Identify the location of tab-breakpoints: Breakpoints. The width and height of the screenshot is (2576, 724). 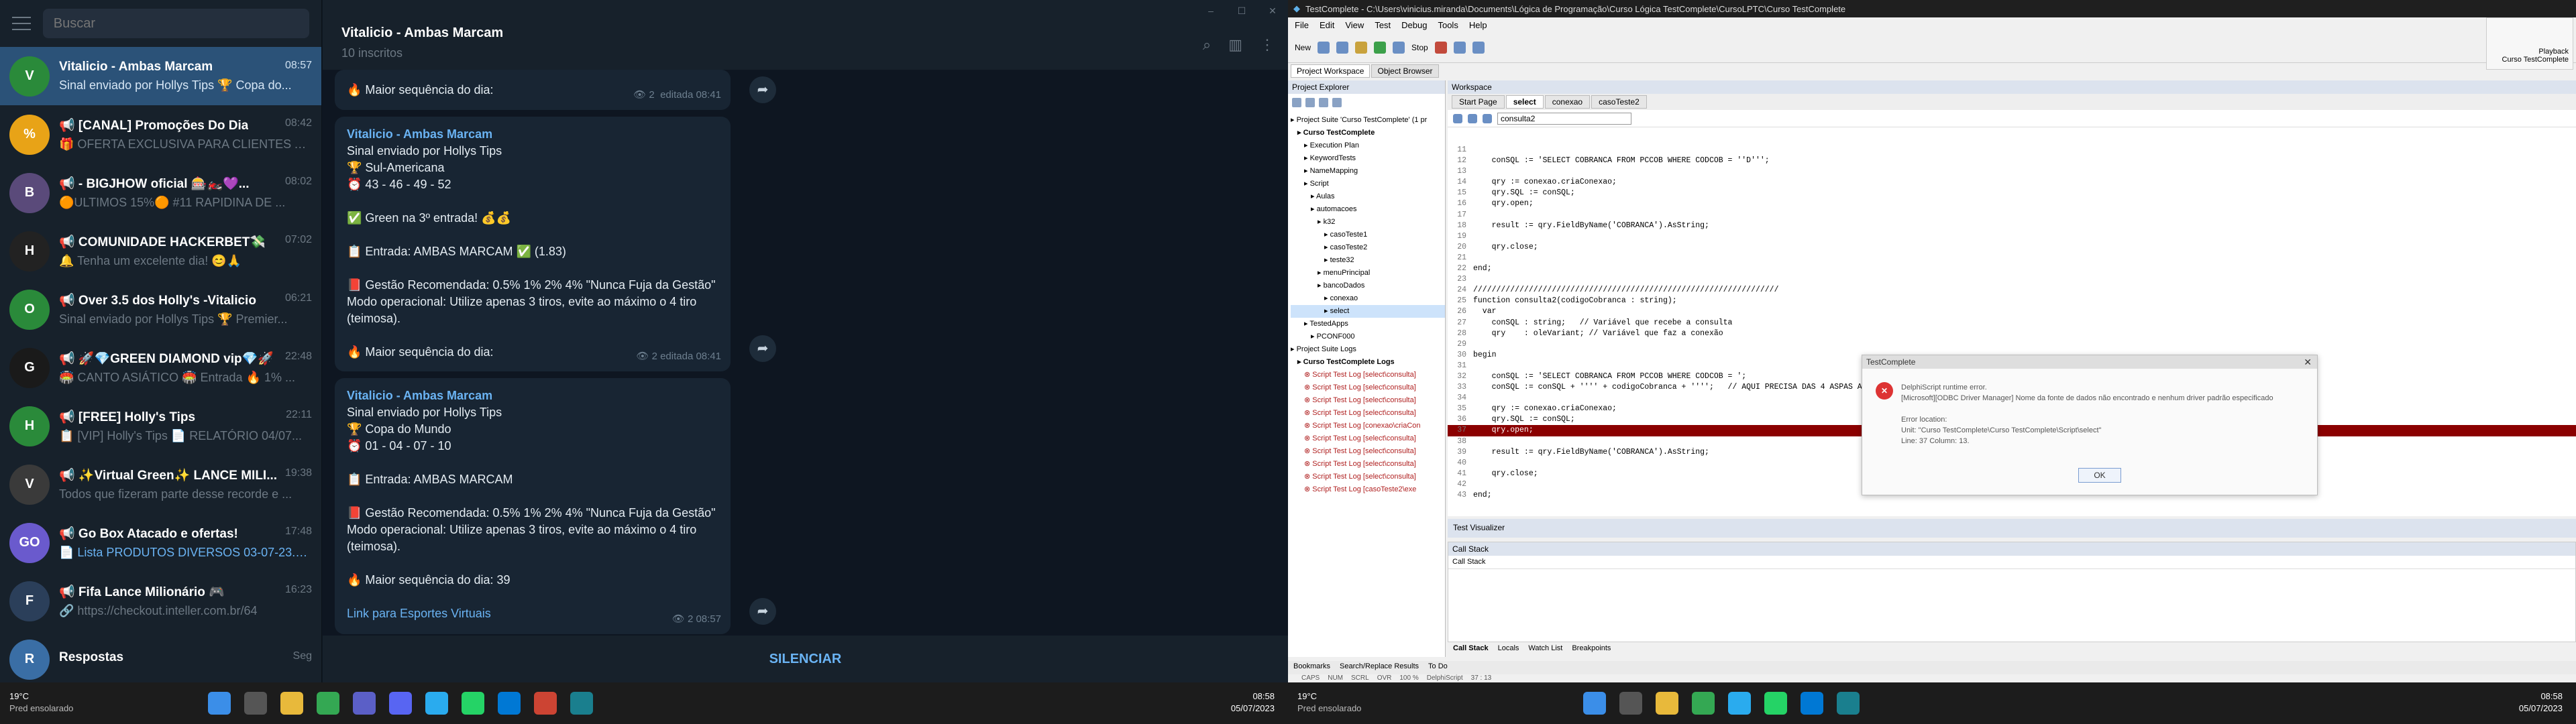
(1591, 649).